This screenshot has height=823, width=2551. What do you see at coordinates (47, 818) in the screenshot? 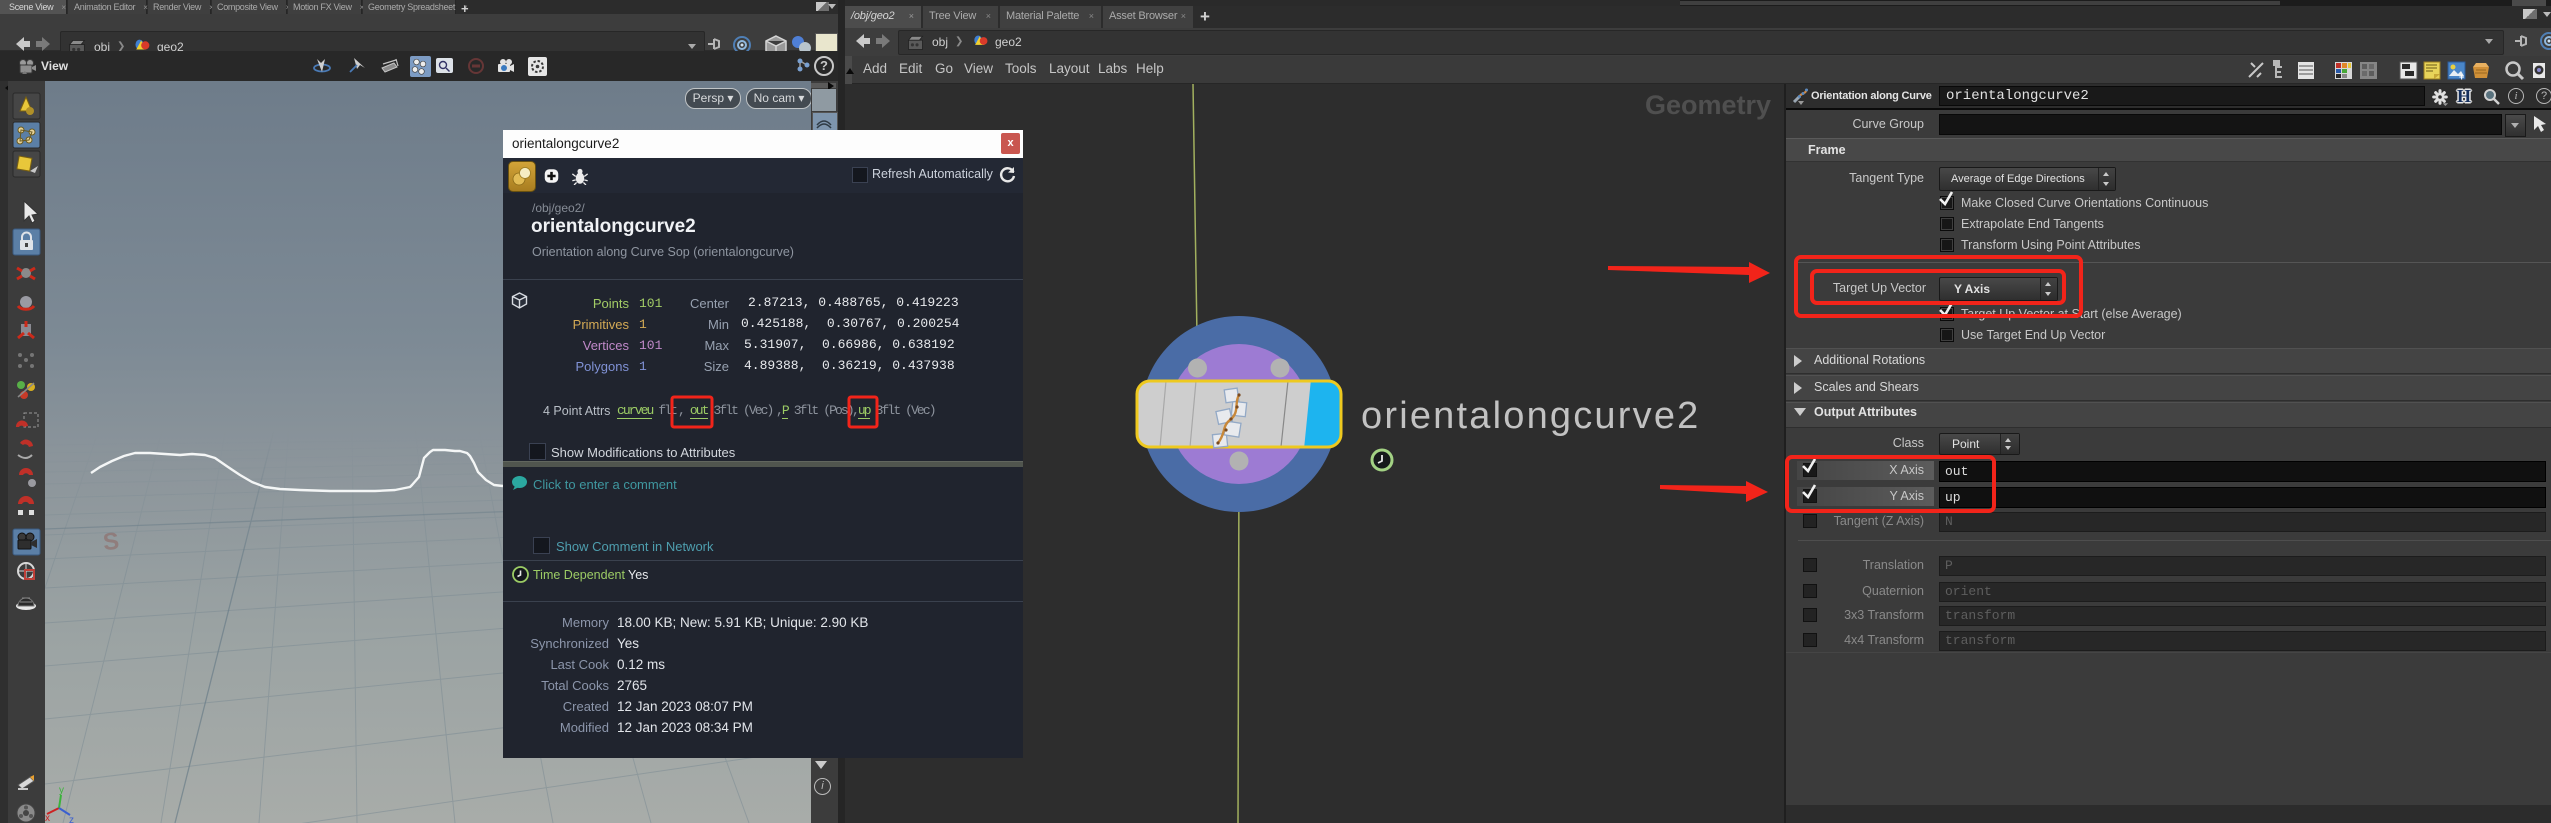
I see `svg-text: x` at bounding box center [47, 818].